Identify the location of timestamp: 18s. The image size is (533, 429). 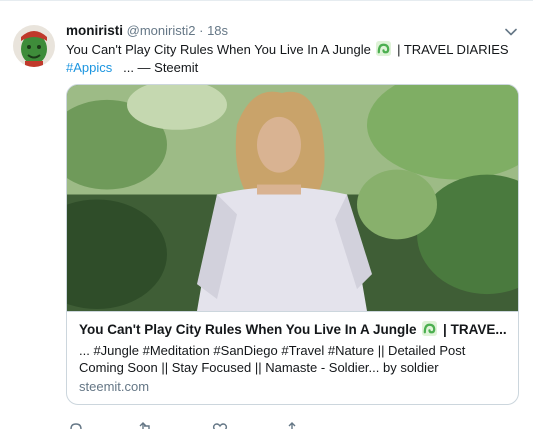
(217, 30).